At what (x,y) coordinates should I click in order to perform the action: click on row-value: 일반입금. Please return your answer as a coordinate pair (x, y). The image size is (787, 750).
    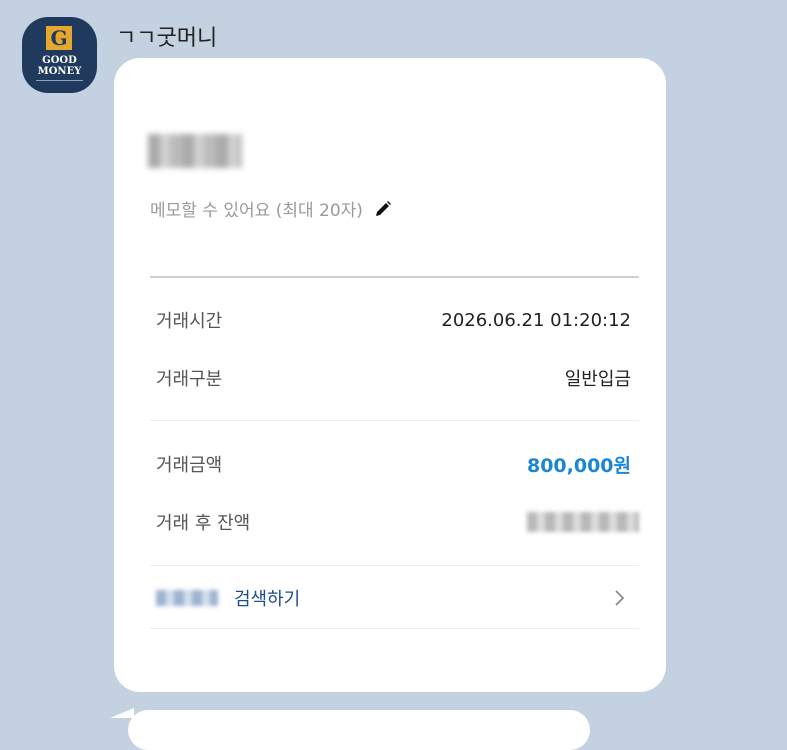
    Looking at the image, I should click on (597, 379).